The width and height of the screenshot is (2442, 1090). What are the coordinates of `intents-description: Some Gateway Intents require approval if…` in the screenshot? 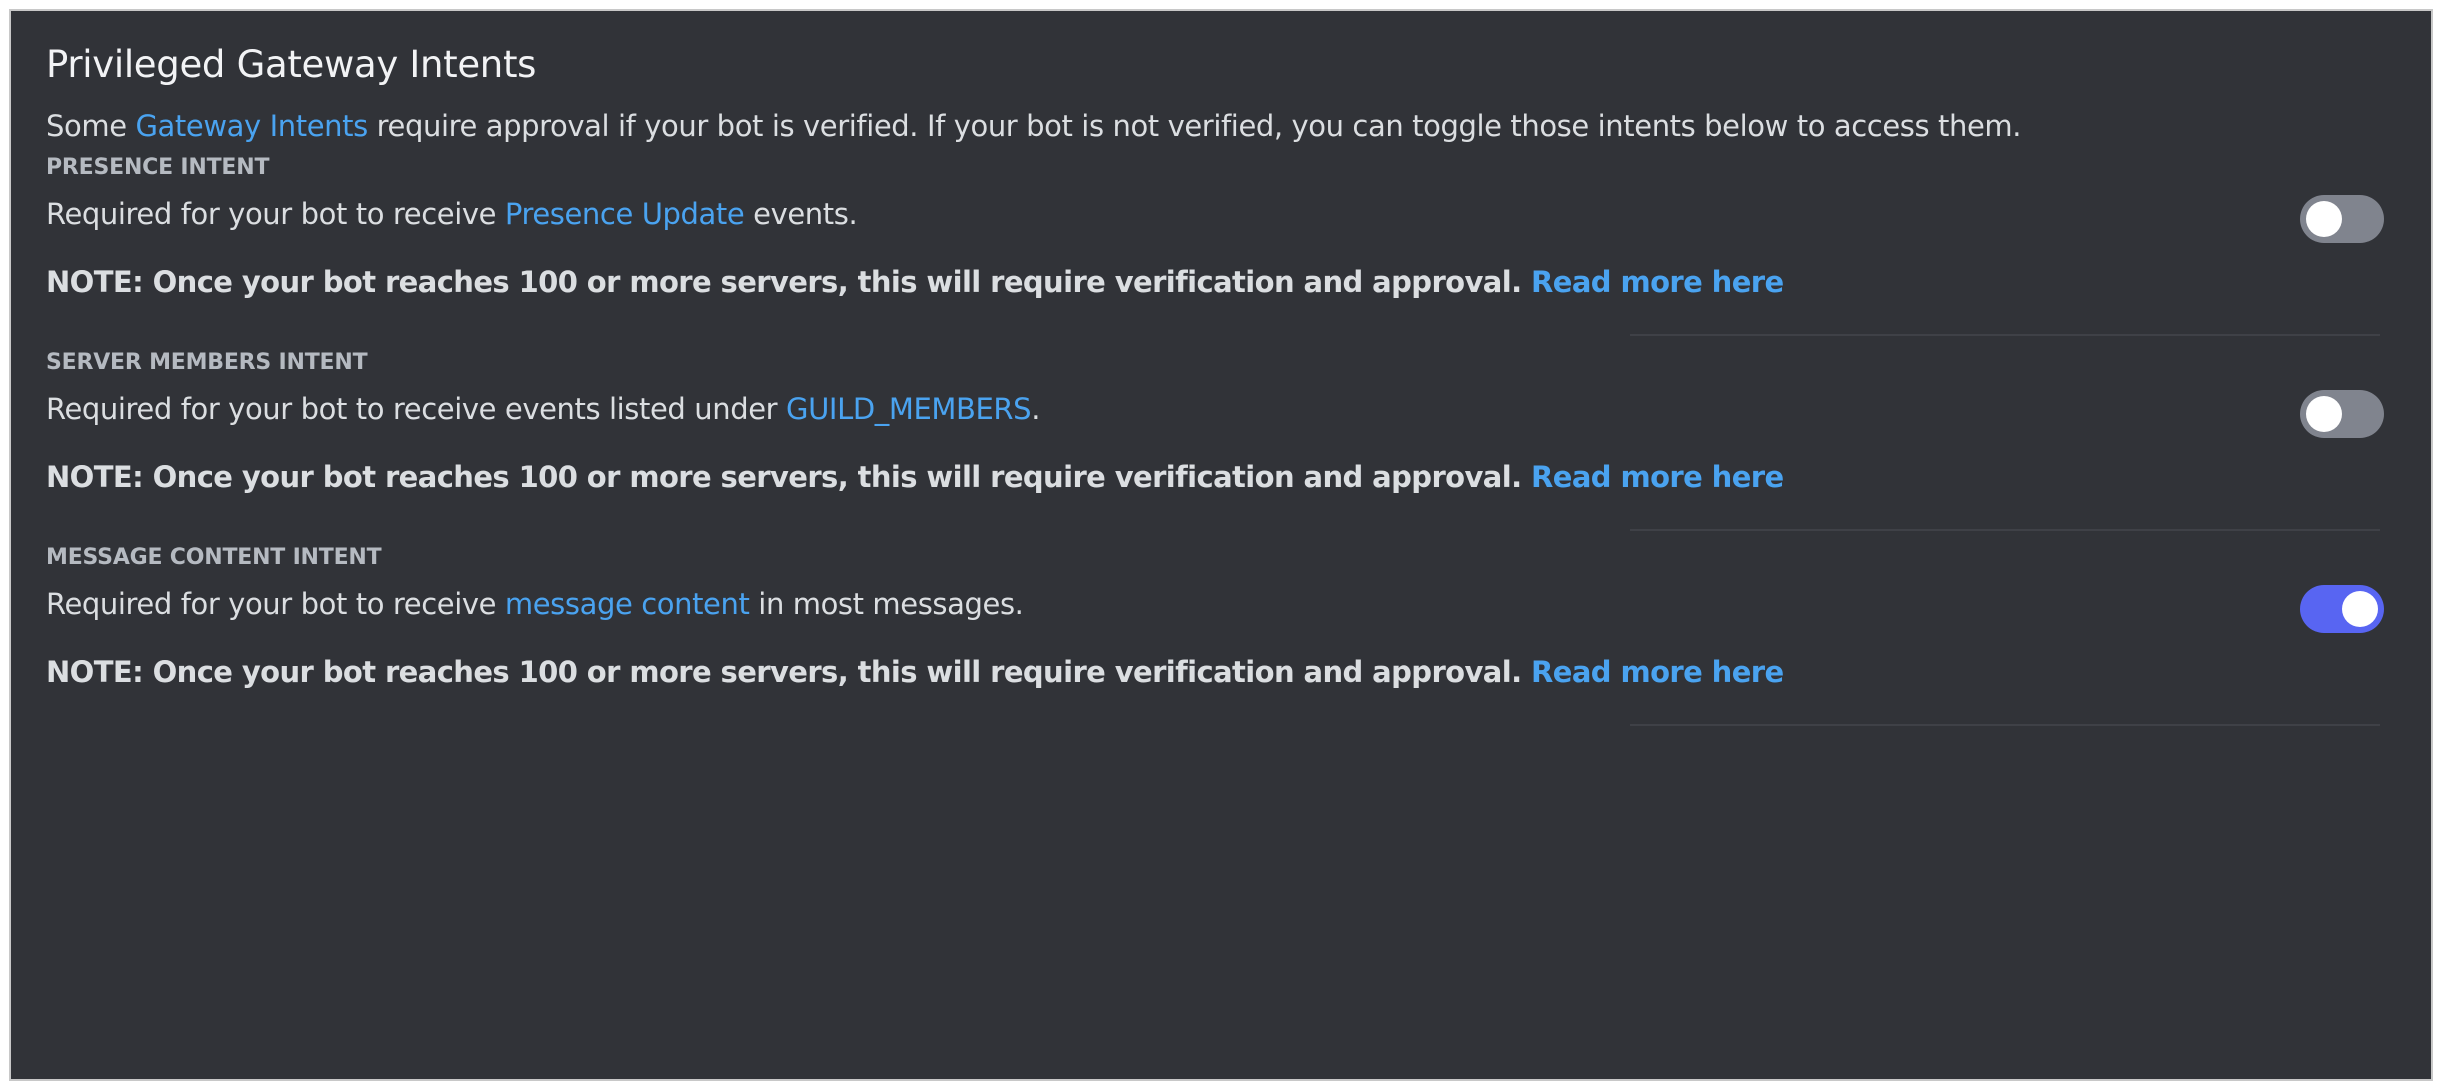 It's located at (1033, 126).